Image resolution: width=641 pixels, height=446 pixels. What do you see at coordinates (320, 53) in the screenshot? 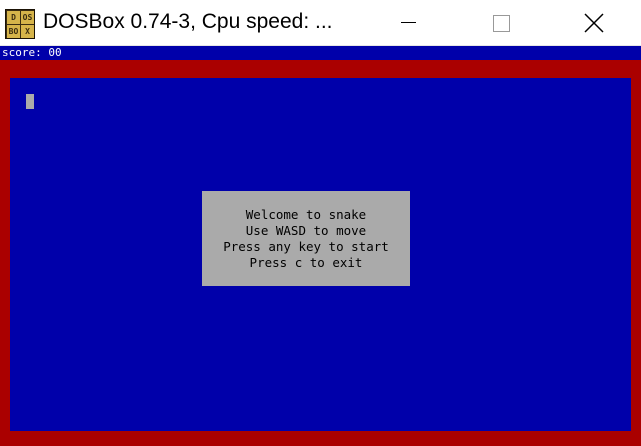
I see `status-line: score: 00` at bounding box center [320, 53].